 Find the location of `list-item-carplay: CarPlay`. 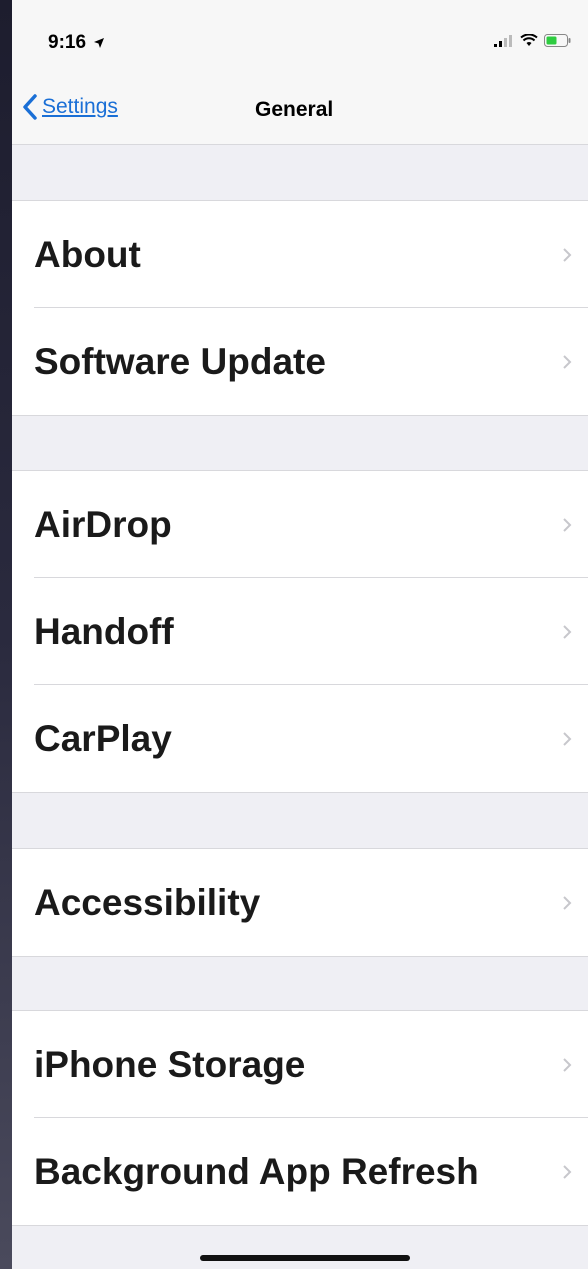

list-item-carplay: CarPlay is located at coordinates (300, 738).